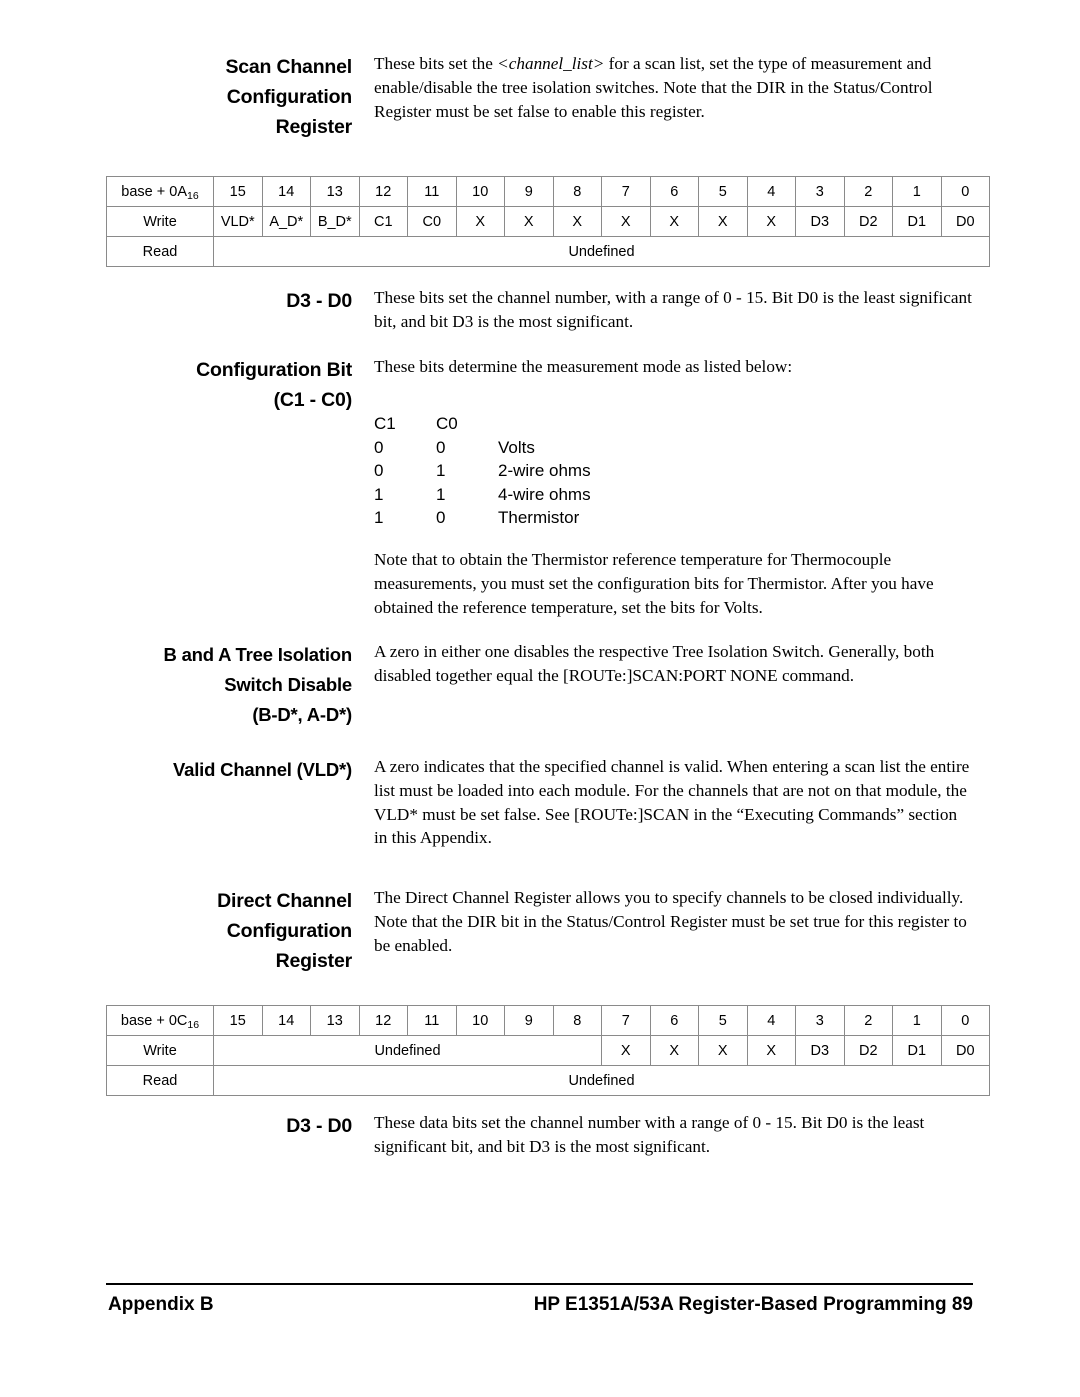  What do you see at coordinates (965, 1050) in the screenshot?
I see `write-bit-cell: D0` at bounding box center [965, 1050].